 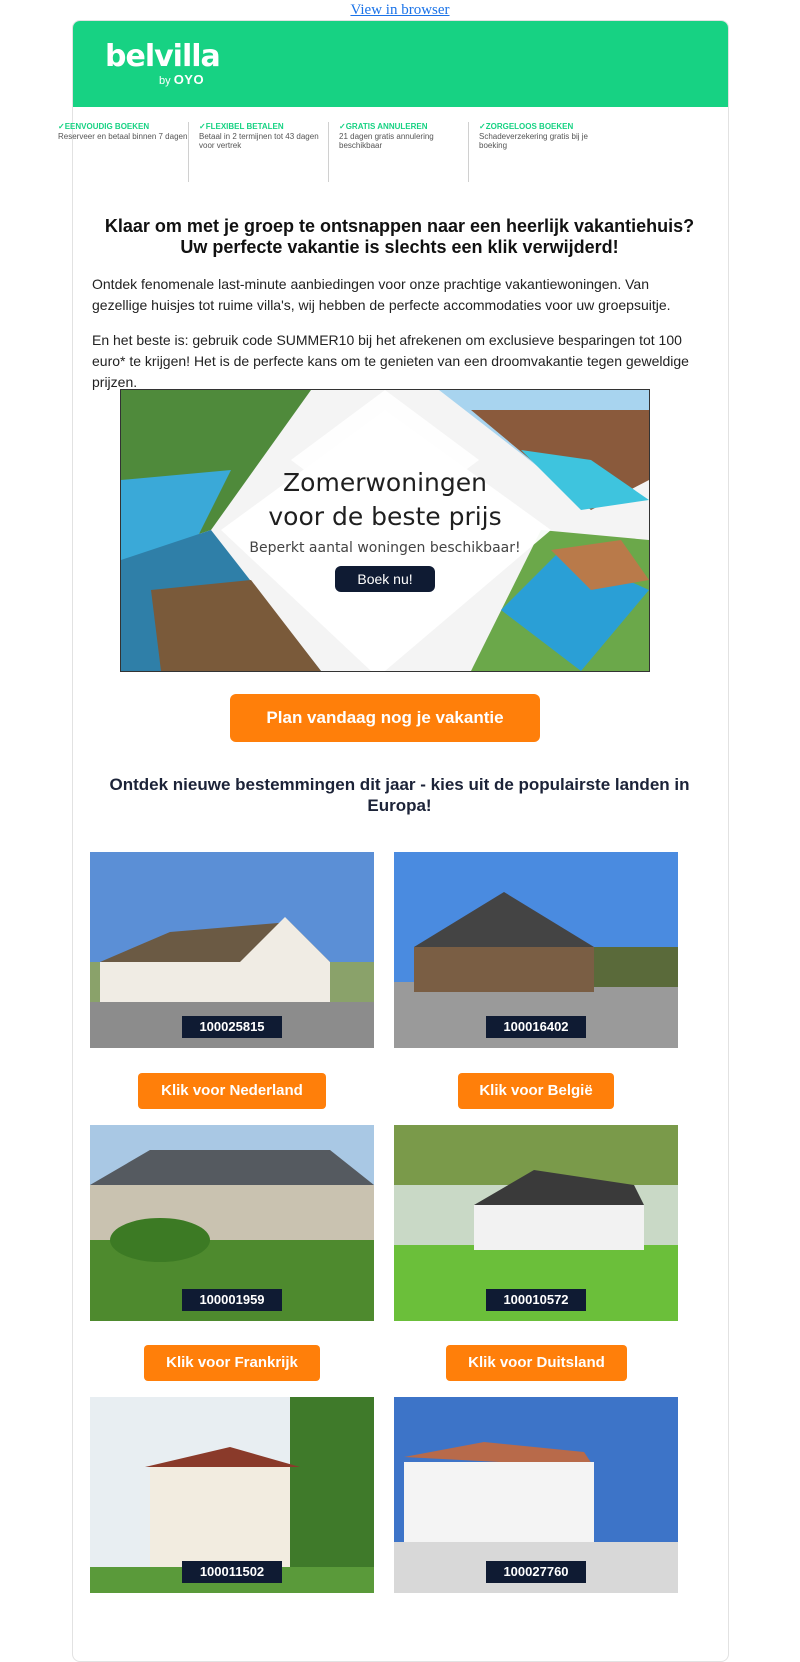 I want to click on germany-button: Klik voor Duitsland, so click(x=536, y=1363).